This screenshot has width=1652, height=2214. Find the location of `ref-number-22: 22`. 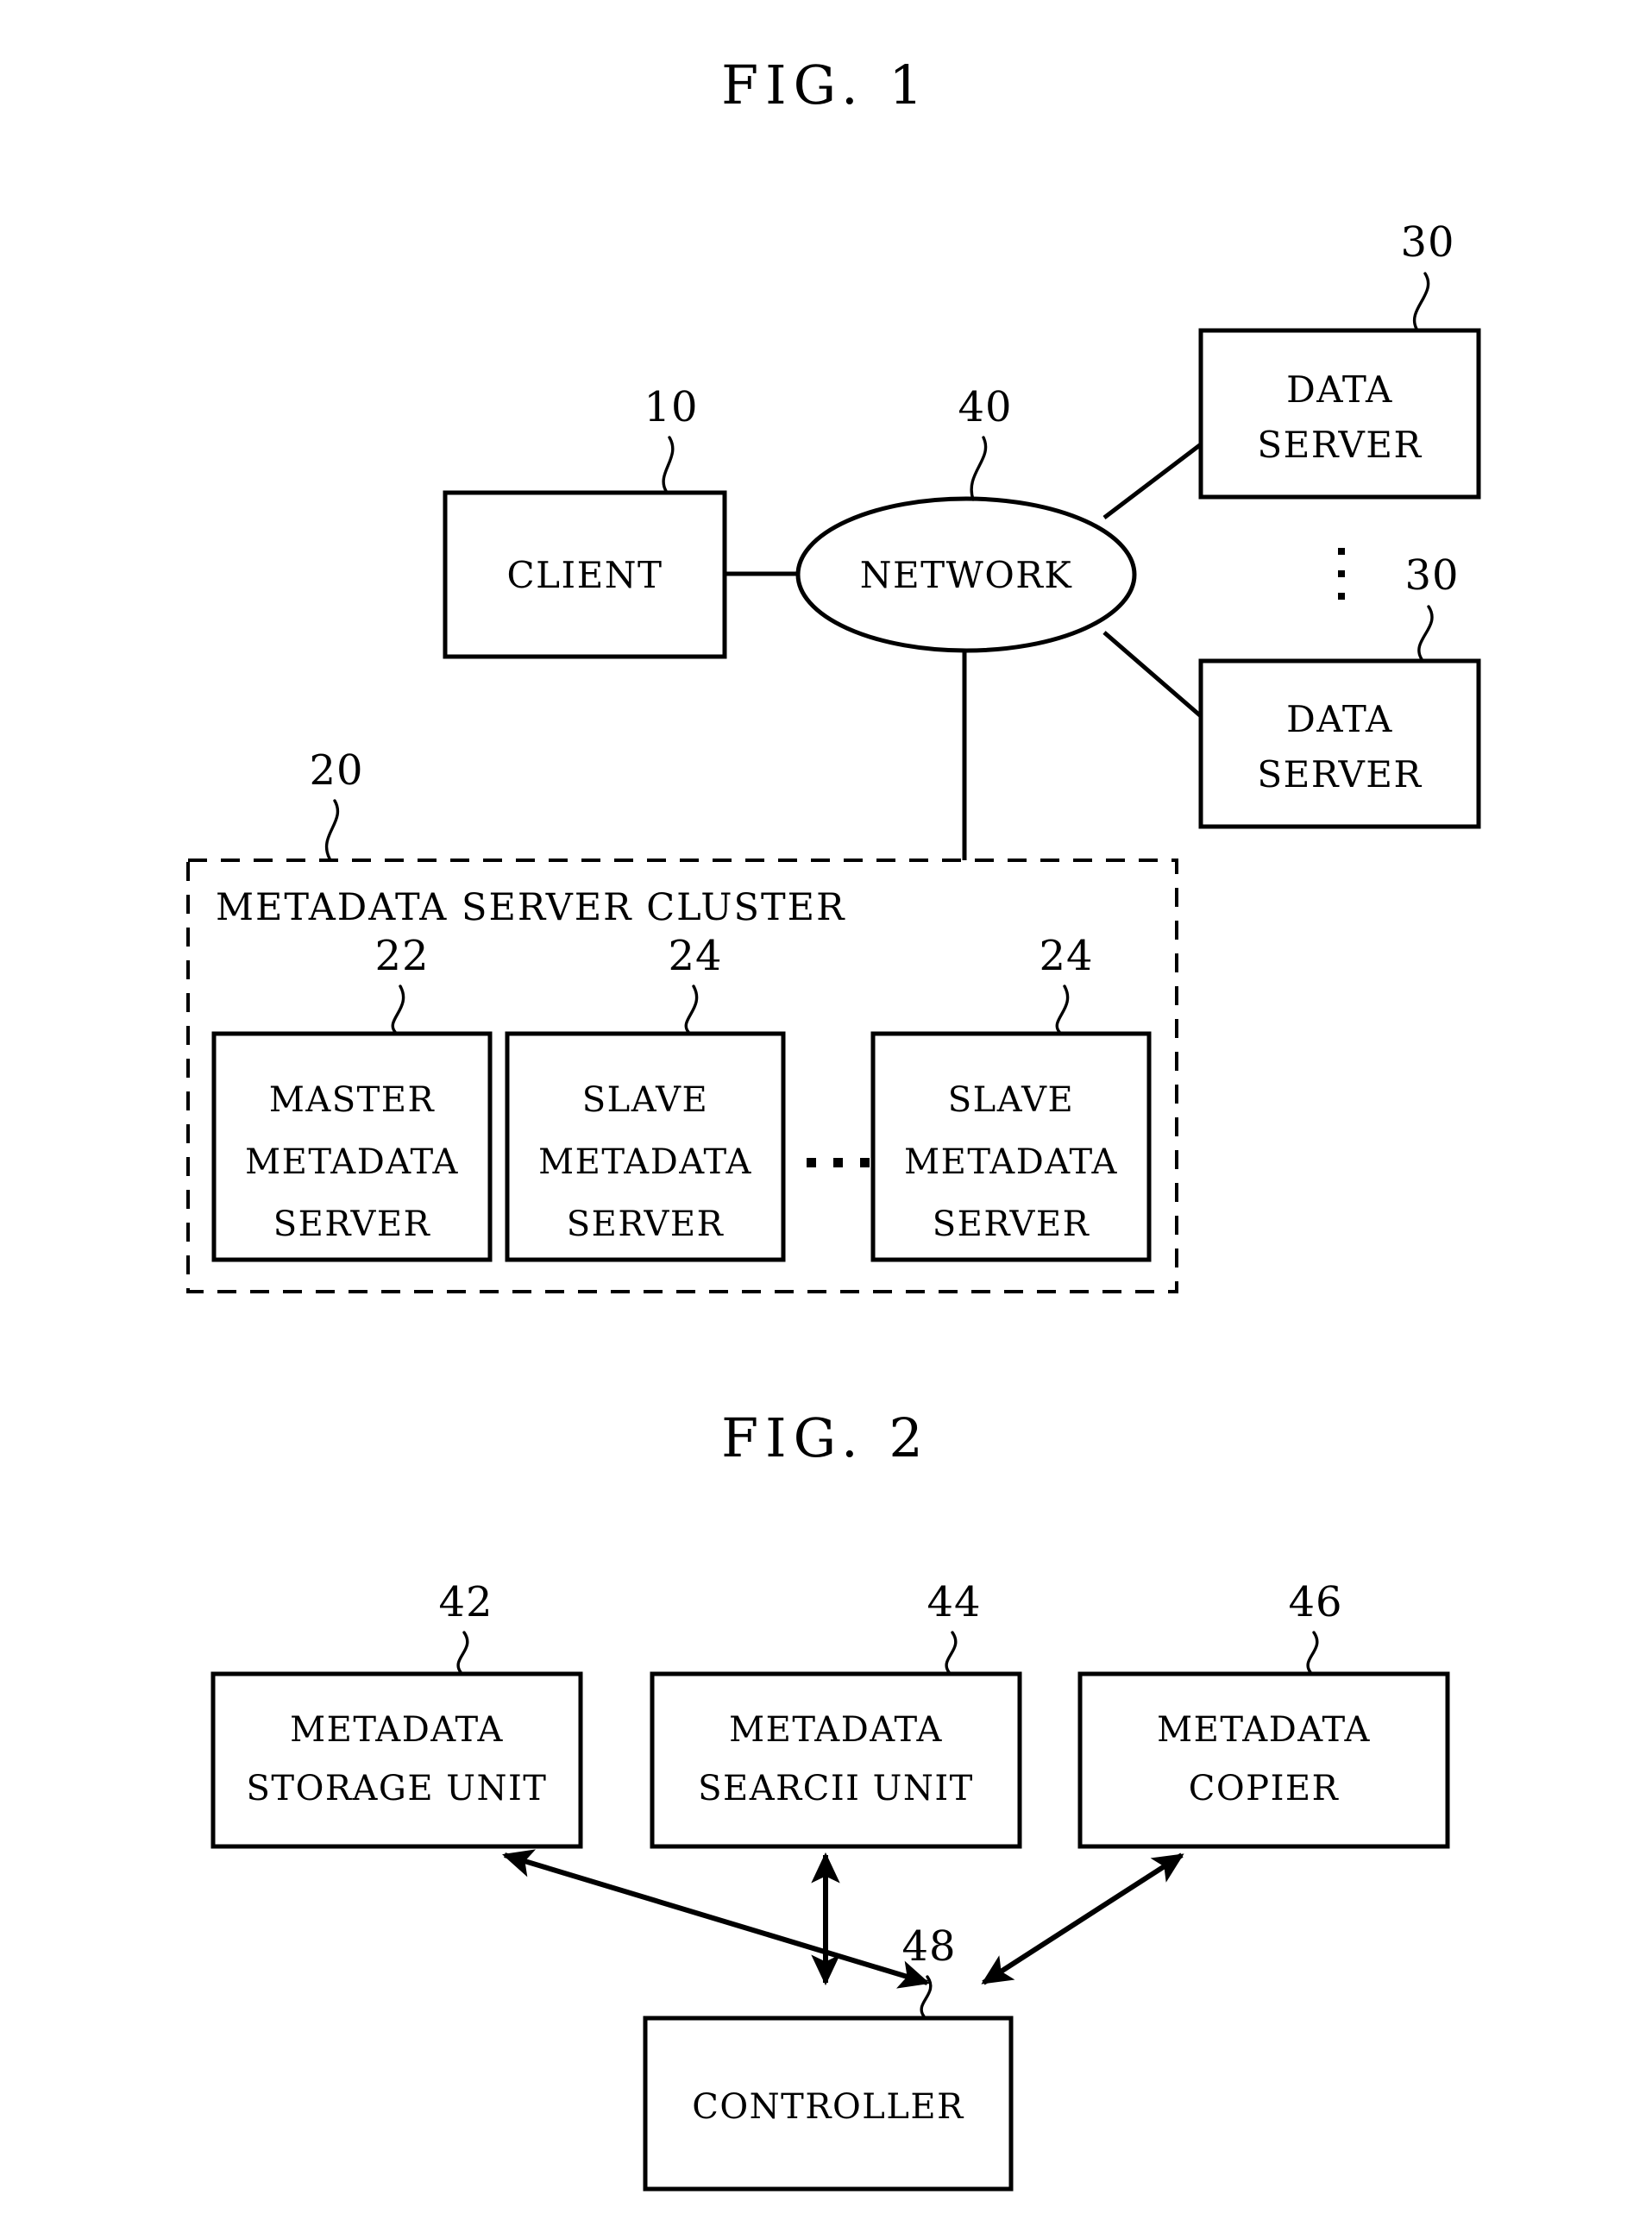

ref-number-22: 22 is located at coordinates (402, 956).